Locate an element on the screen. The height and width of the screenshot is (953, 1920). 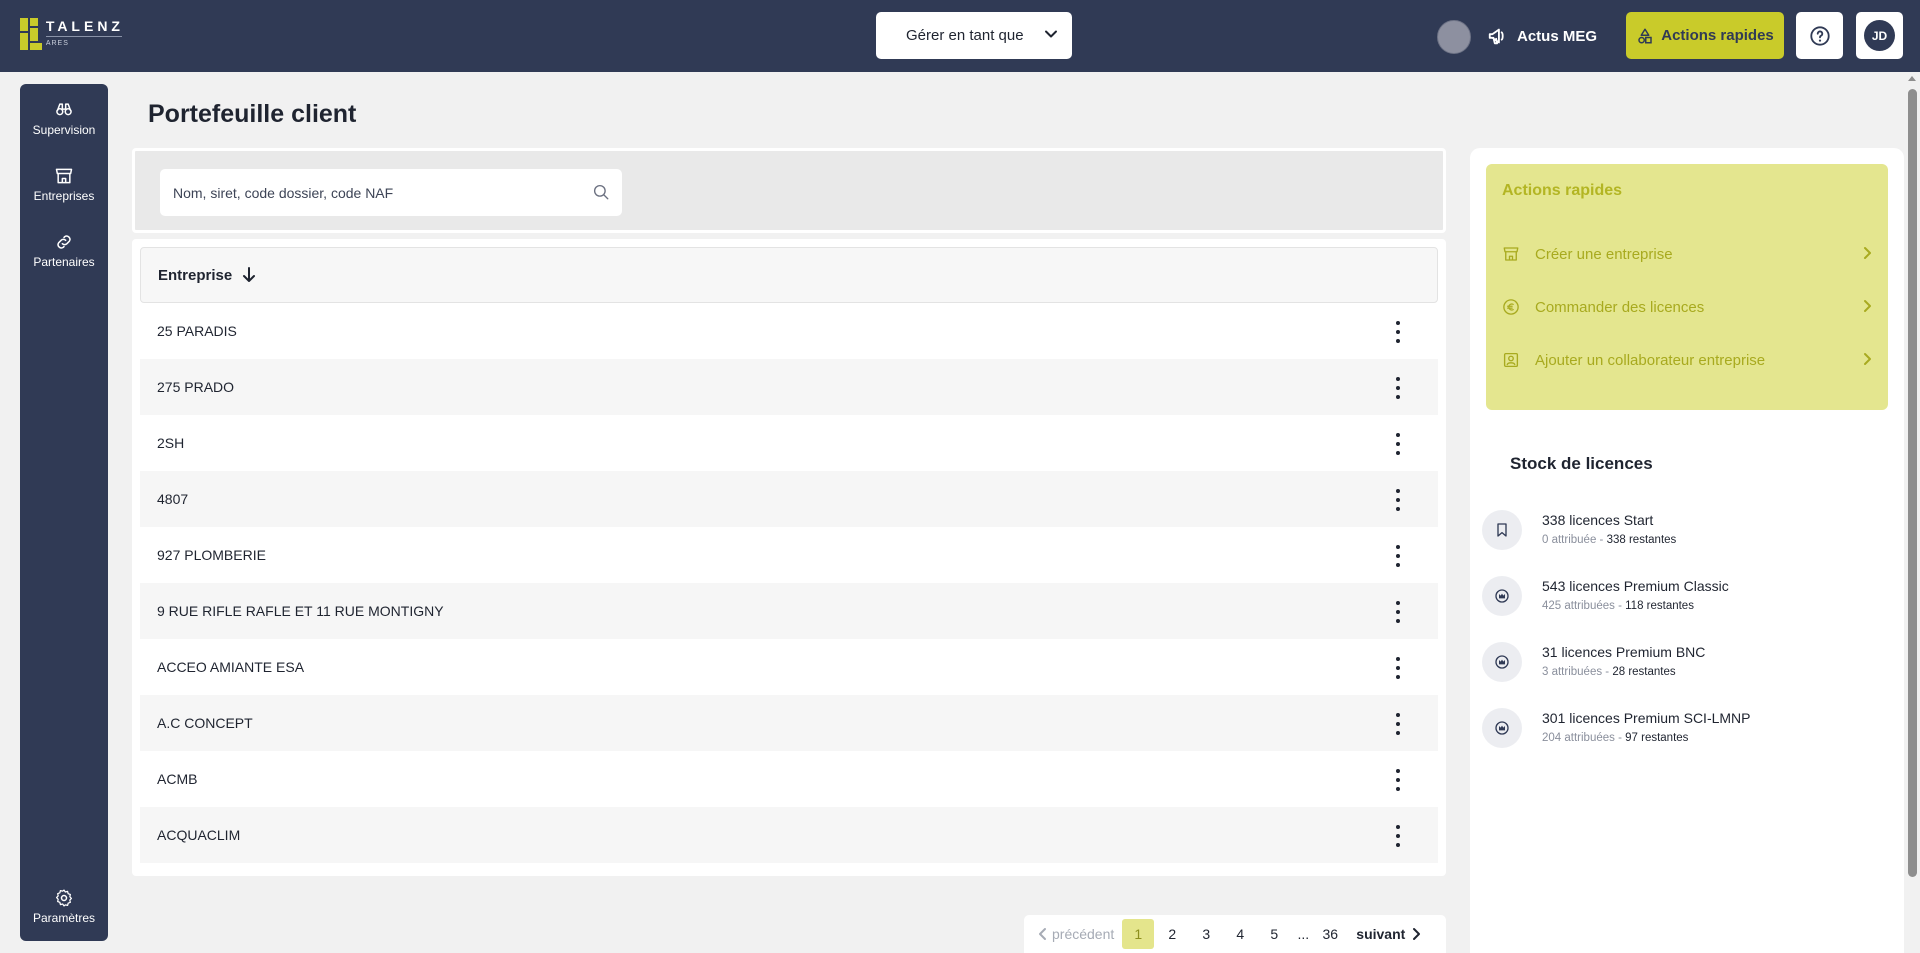
table-row: ACMB is located at coordinates (789, 779).